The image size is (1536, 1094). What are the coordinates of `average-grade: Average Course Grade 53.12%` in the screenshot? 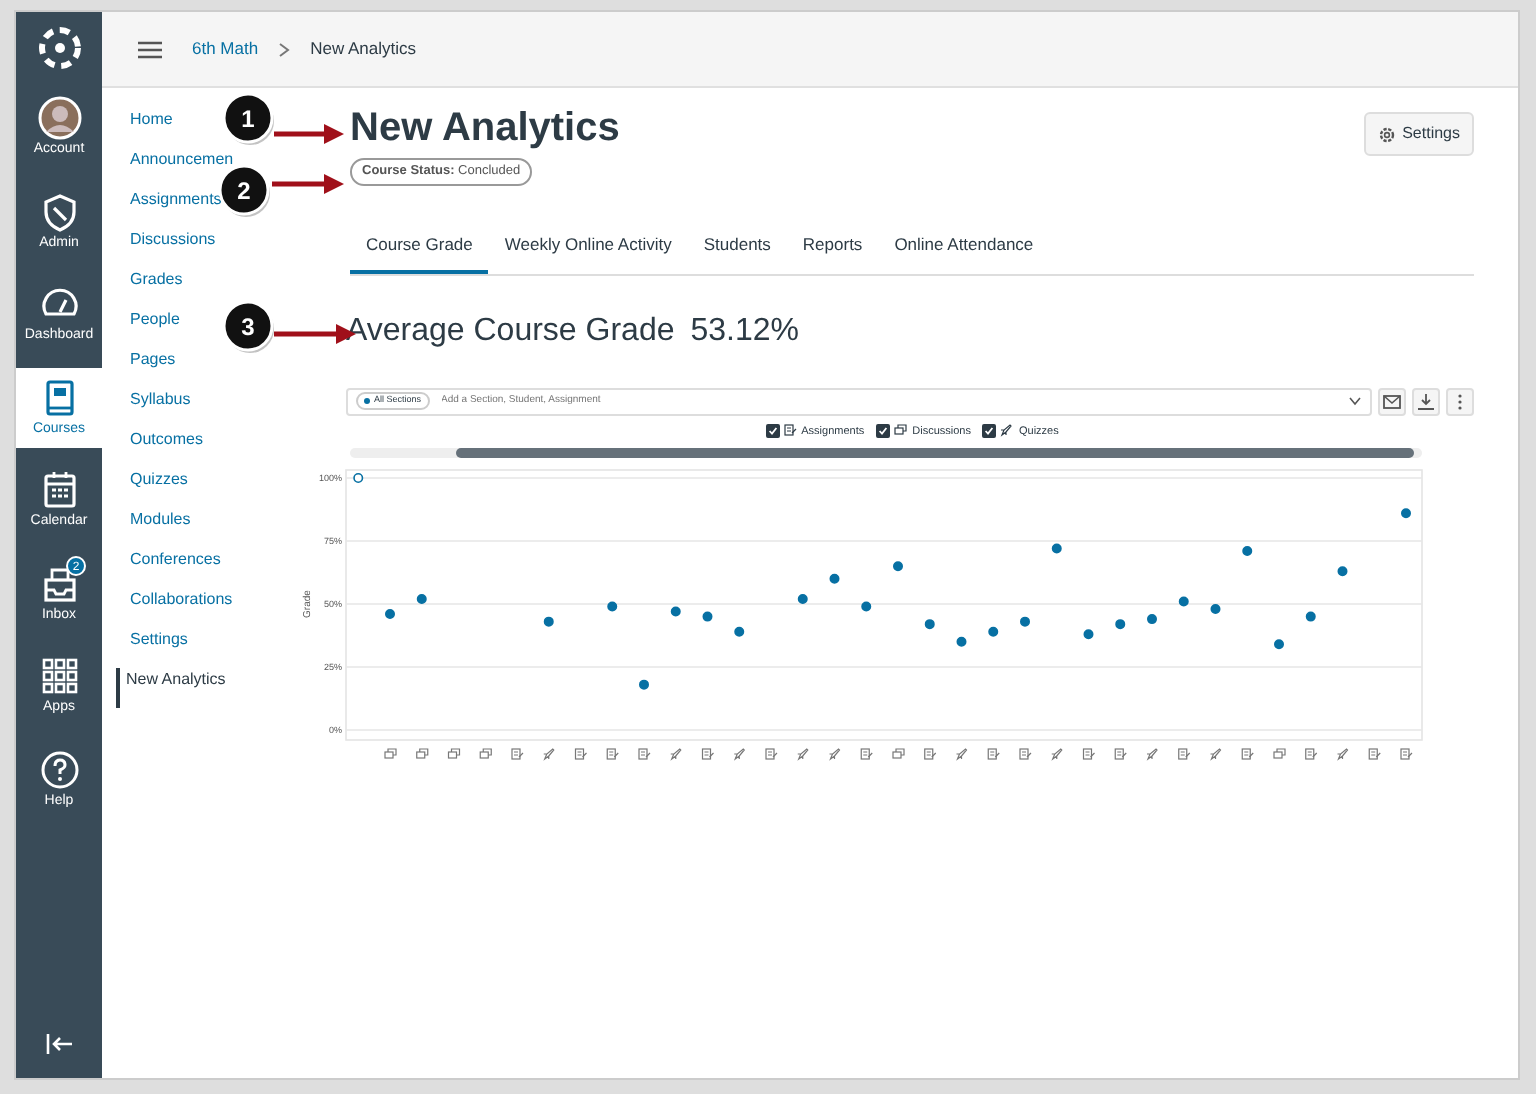 It's located at (574, 331).